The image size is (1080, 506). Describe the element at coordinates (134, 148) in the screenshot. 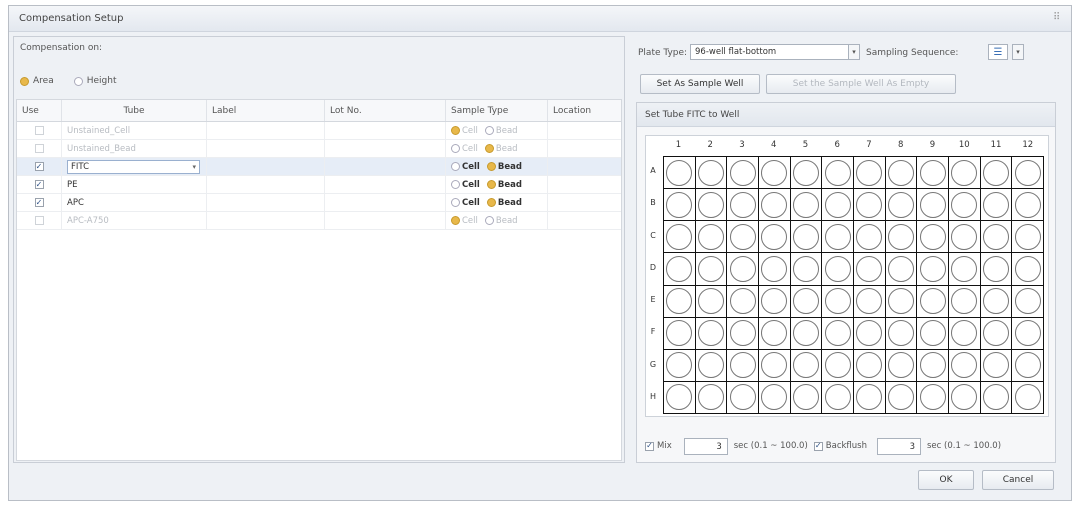

I see `tube-cell: Unstained_Bead` at that location.